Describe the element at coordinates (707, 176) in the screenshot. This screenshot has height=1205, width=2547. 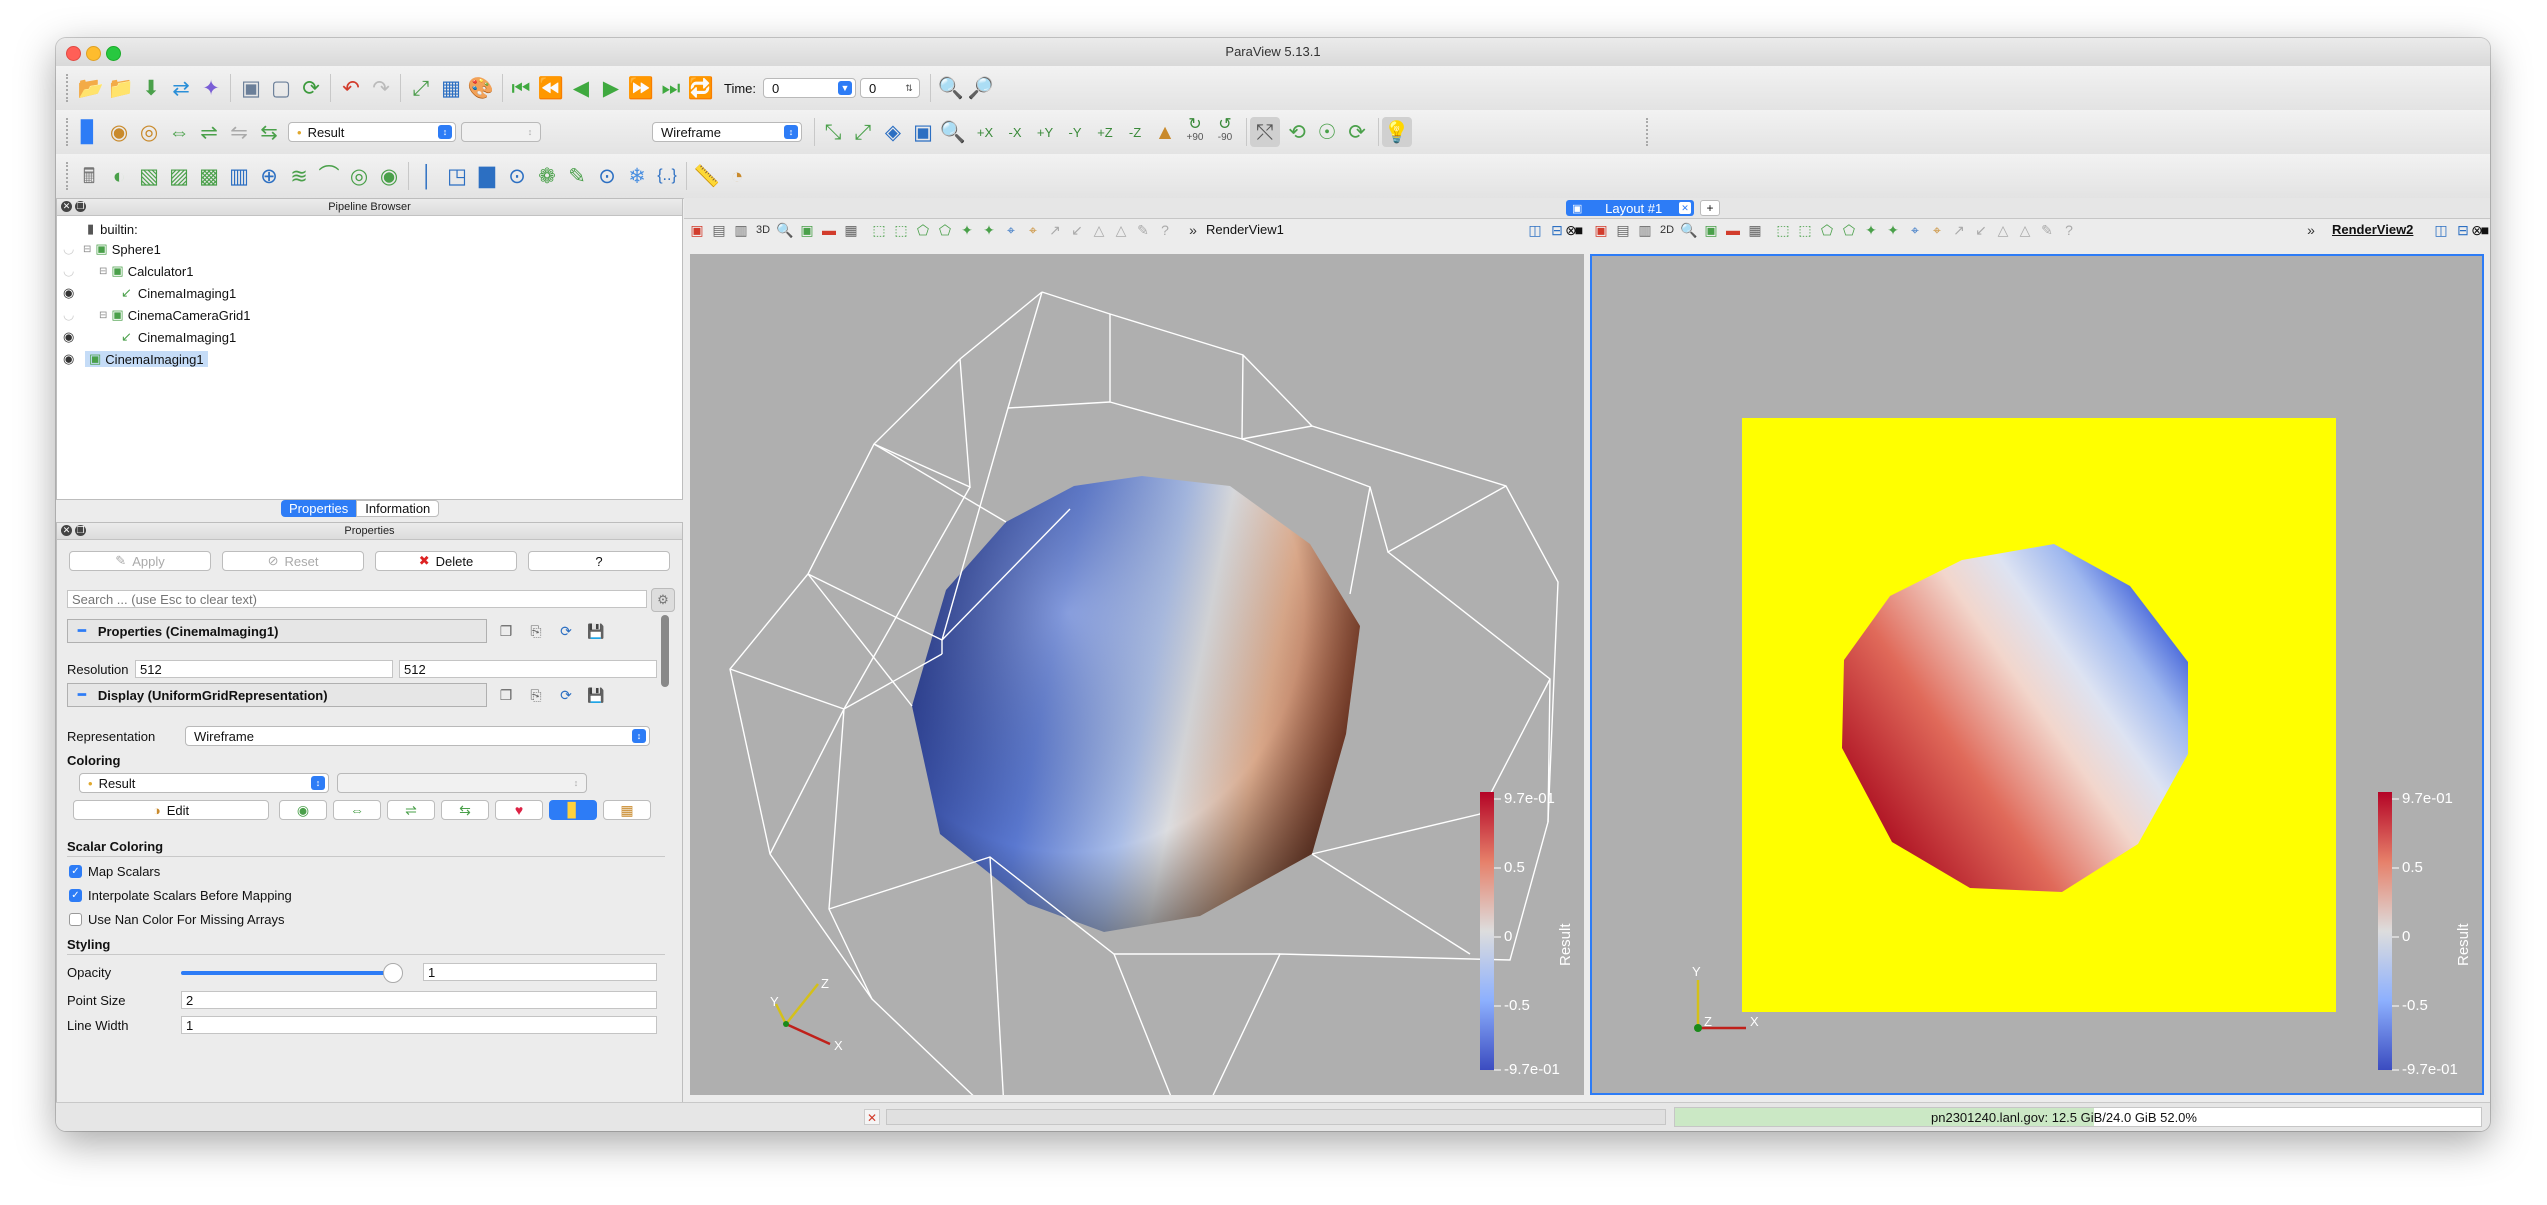
I see `ruler-icon: 📏` at that location.